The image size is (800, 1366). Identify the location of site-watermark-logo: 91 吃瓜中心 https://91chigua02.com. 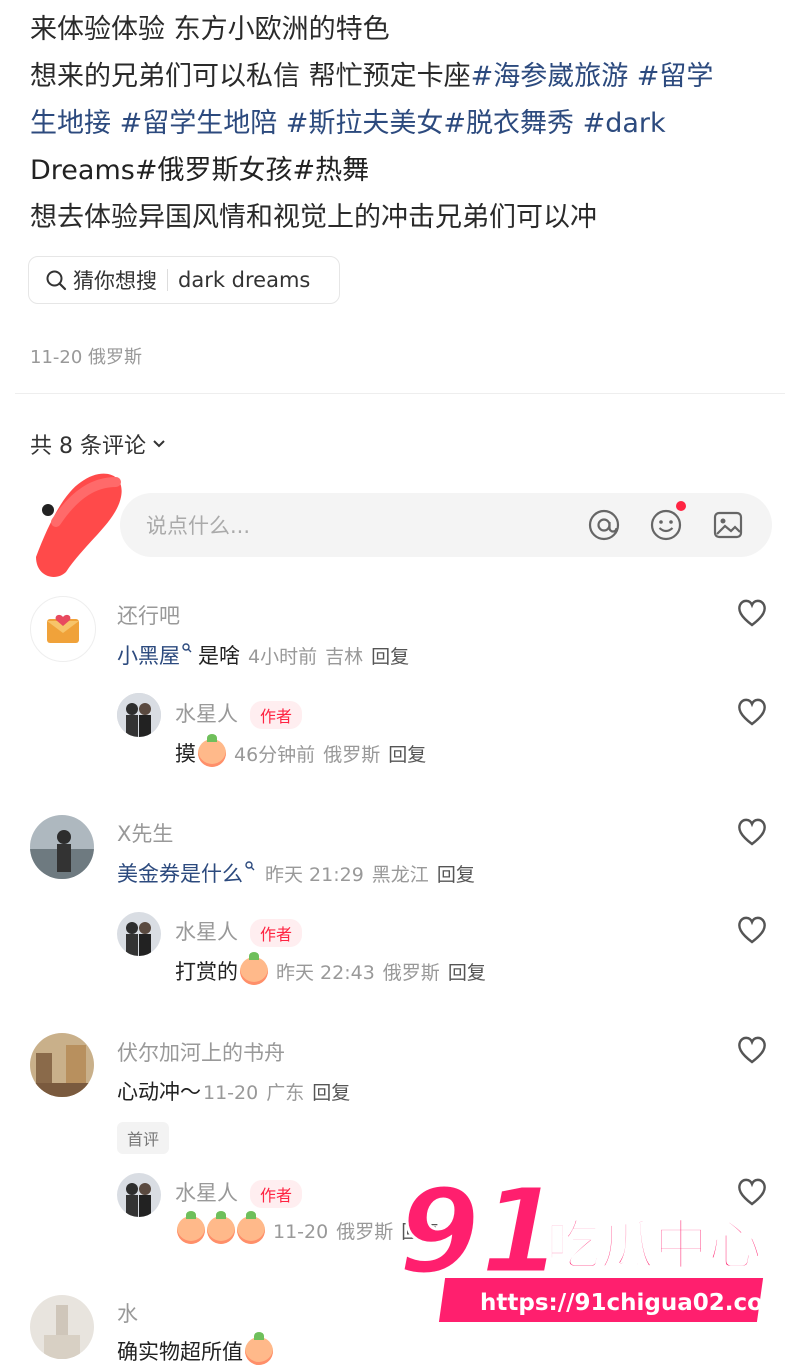
(592, 1247).